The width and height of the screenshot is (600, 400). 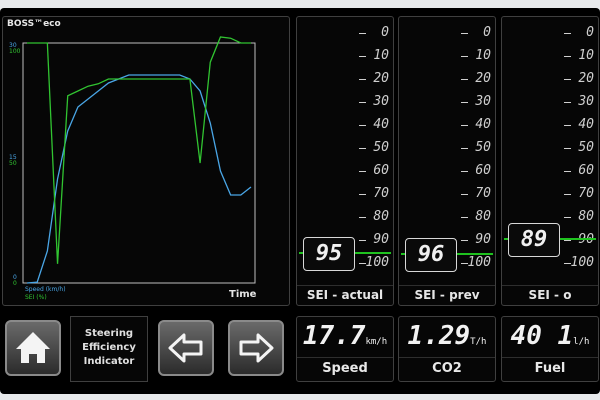 What do you see at coordinates (345, 161) in the screenshot?
I see `sei-actual-gauge: 0 10 20 30 40 50 60 70 80 90 100 95 SEI - actual` at bounding box center [345, 161].